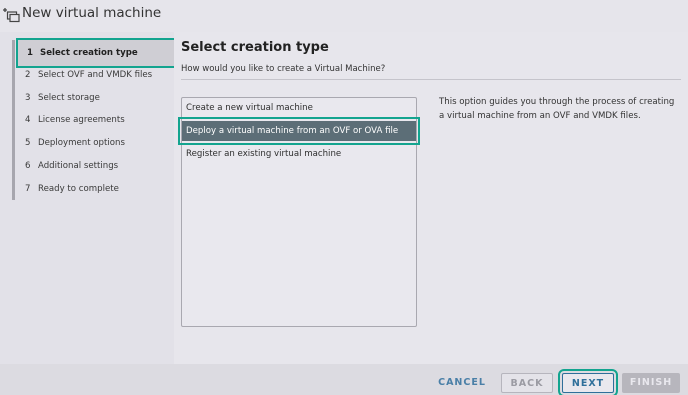 The width and height of the screenshot is (688, 395). What do you see at coordinates (81, 120) in the screenshot?
I see `step-label: License agreements` at bounding box center [81, 120].